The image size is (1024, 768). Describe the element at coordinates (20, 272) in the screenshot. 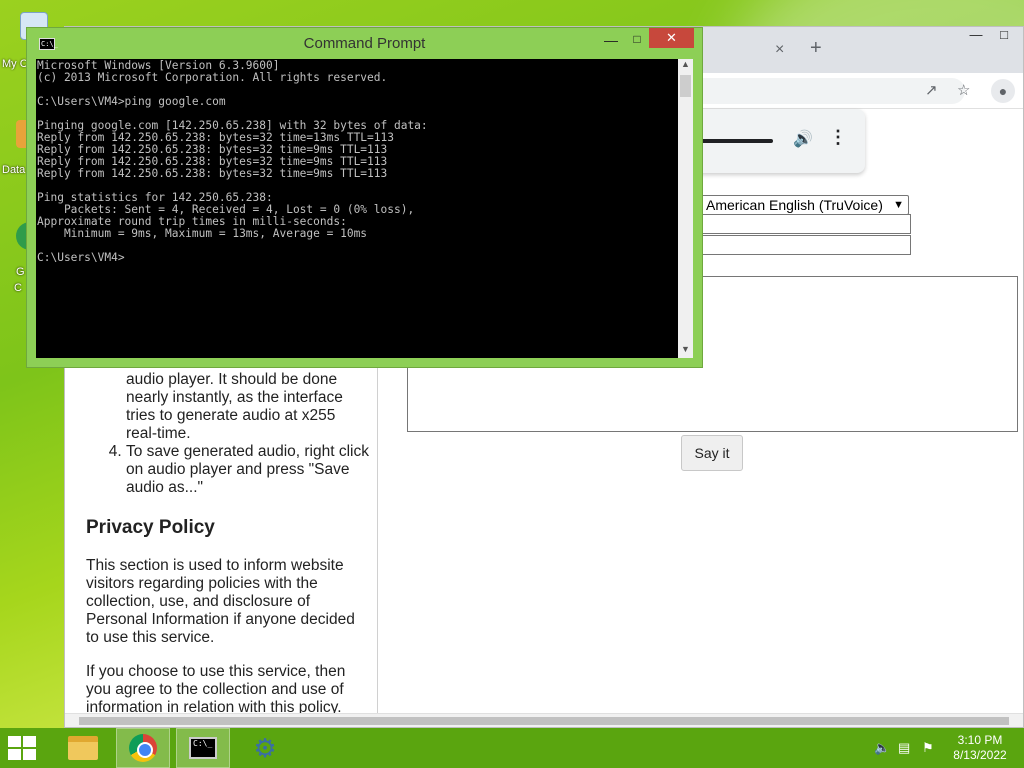

I see `desktop-label-g: G` at that location.